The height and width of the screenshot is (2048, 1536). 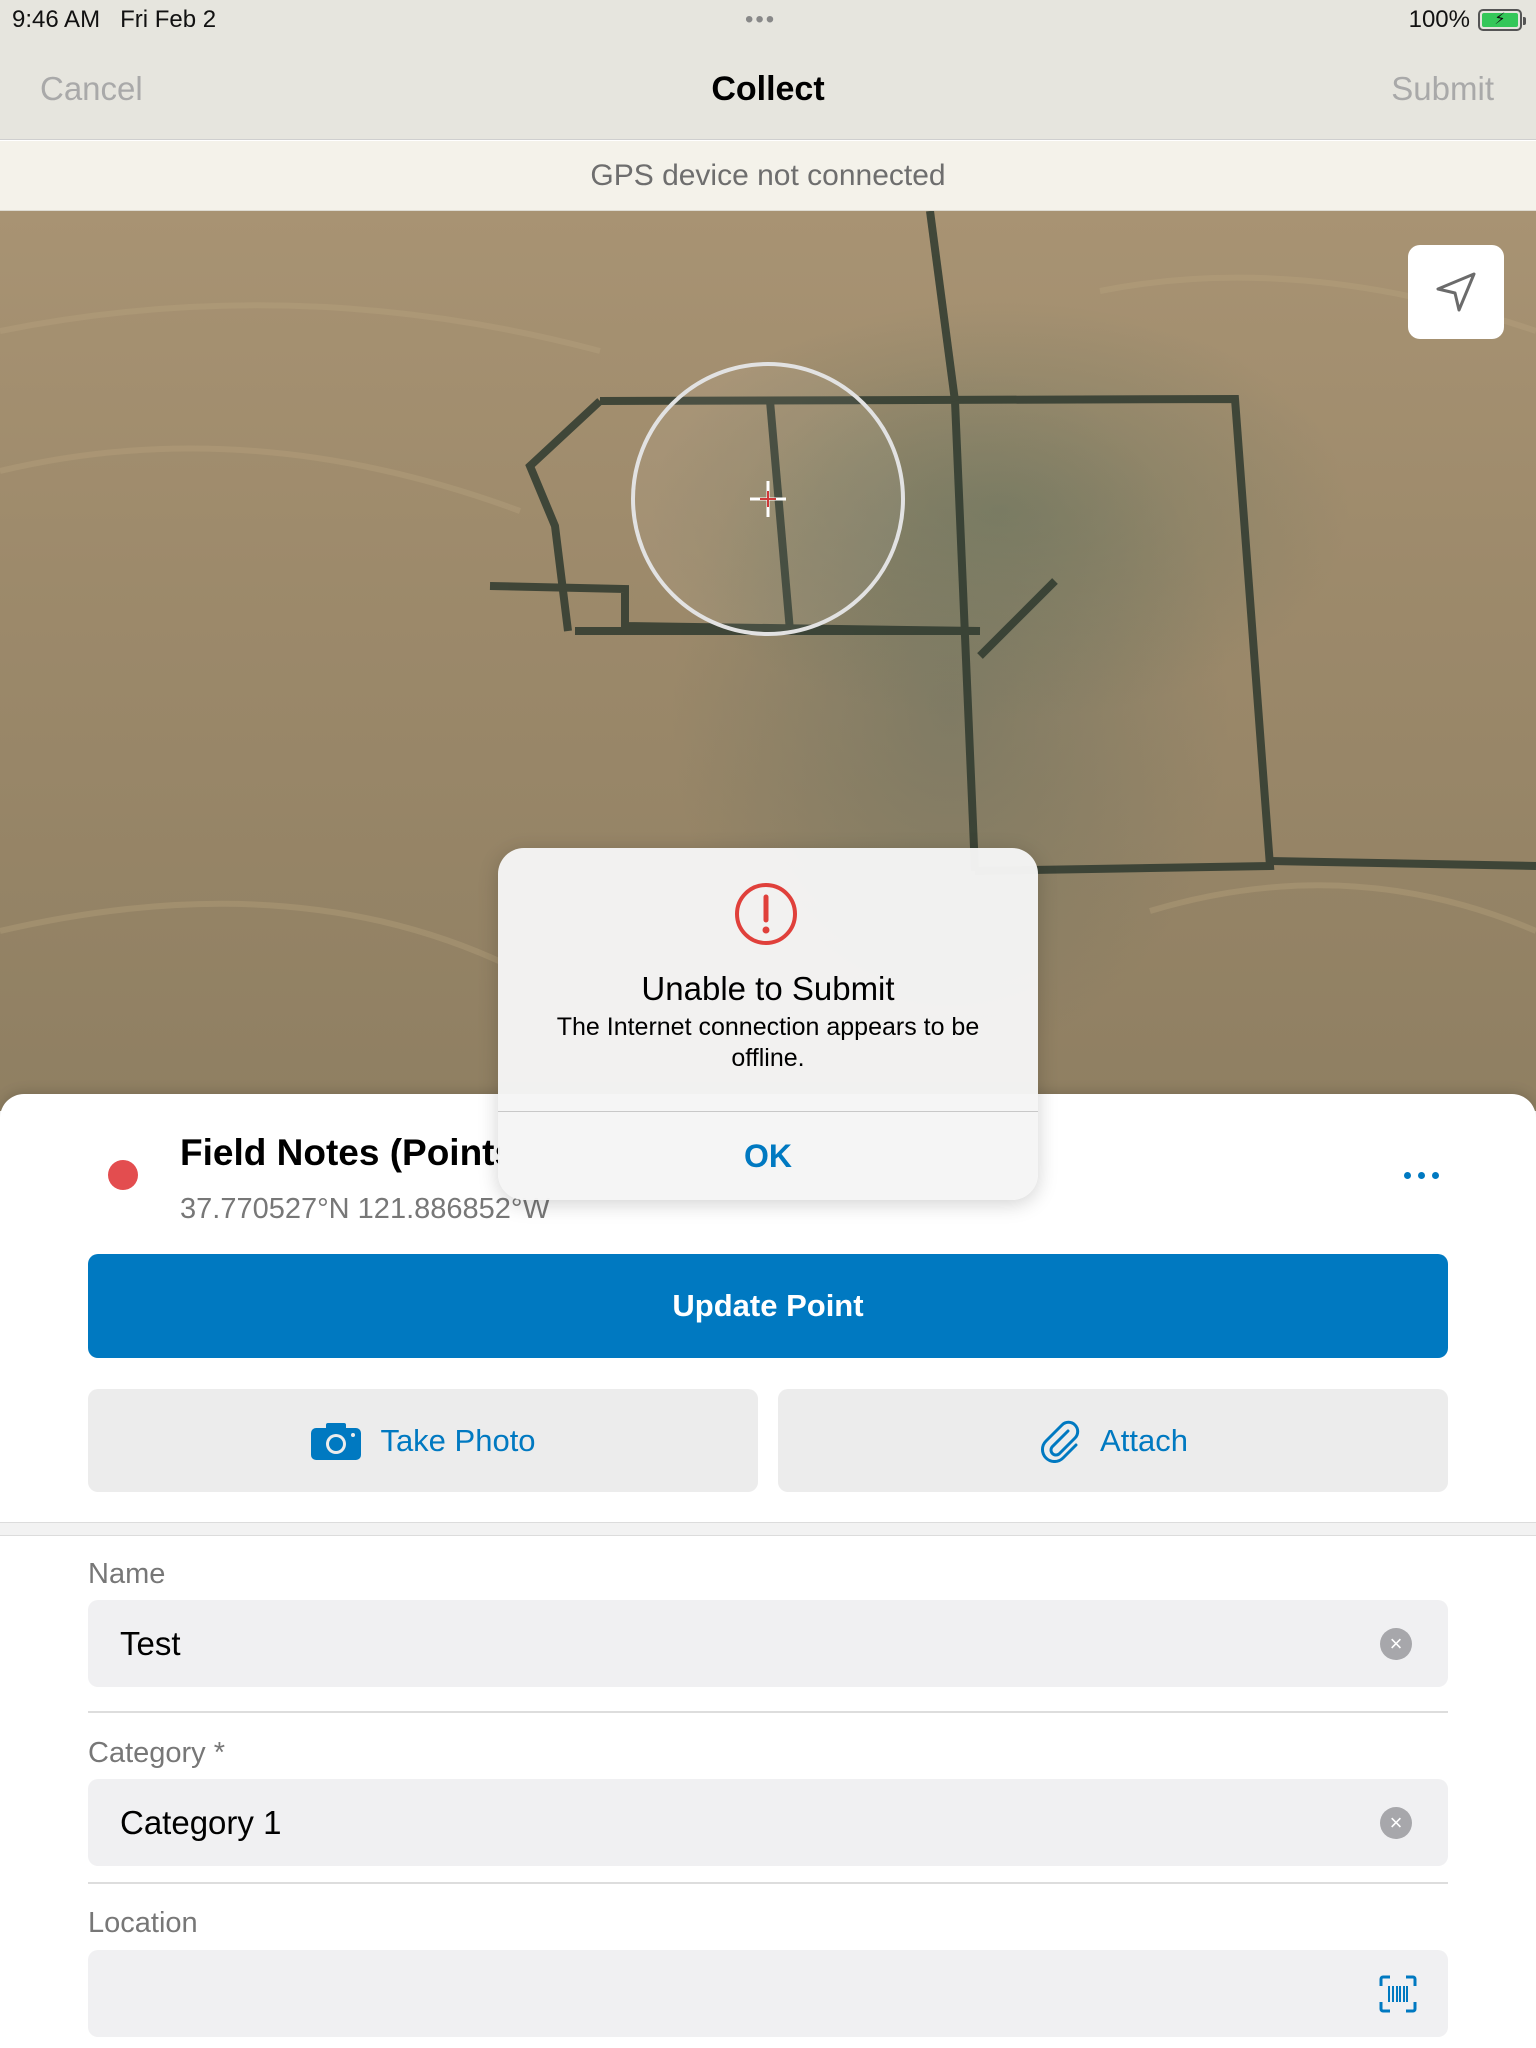 I want to click on feature-symbol, so click(x=123, y=1175).